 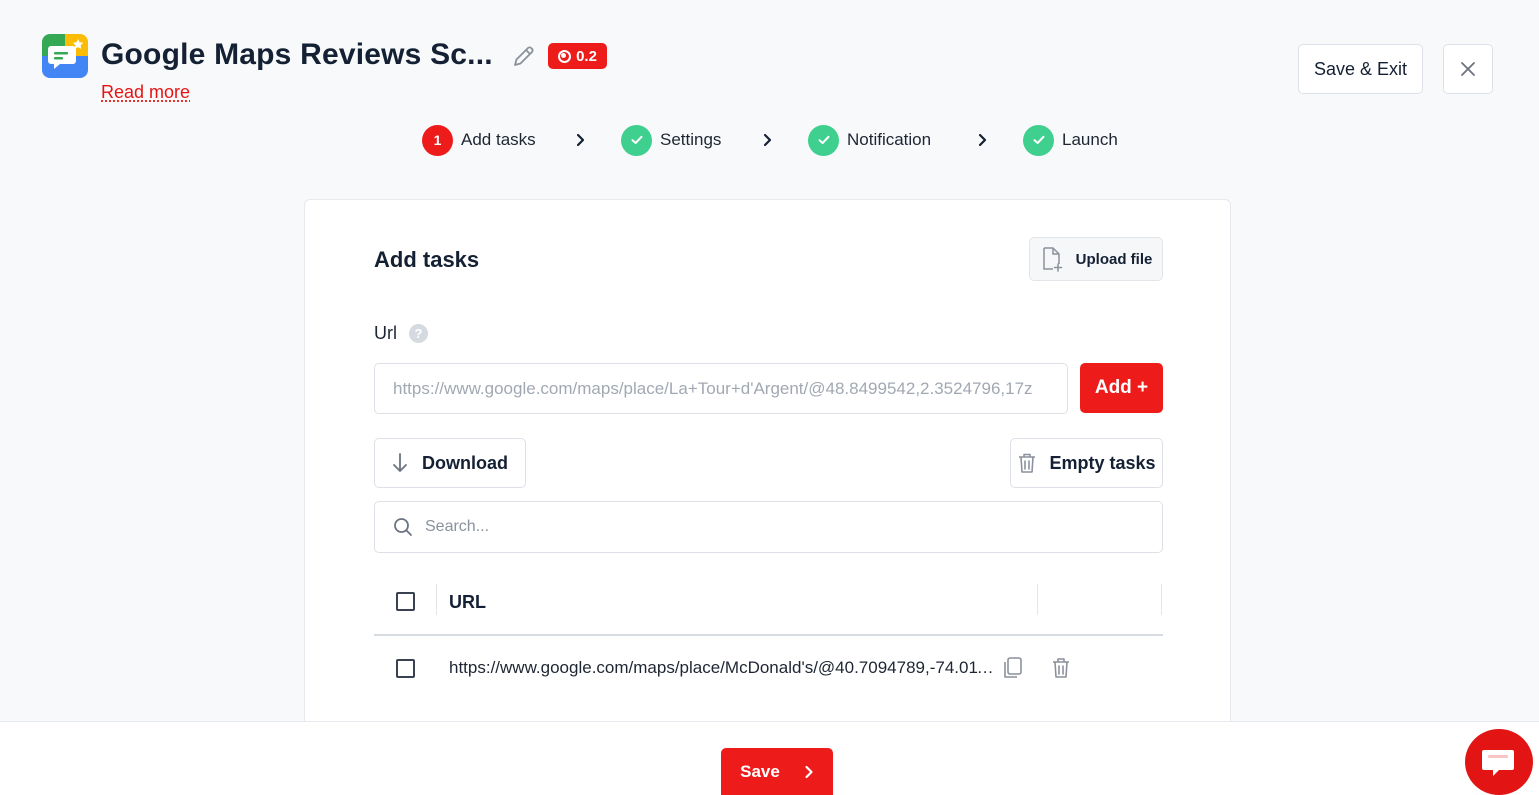 What do you see at coordinates (1114, 259) in the screenshot?
I see `upload-file-label: Upload file` at bounding box center [1114, 259].